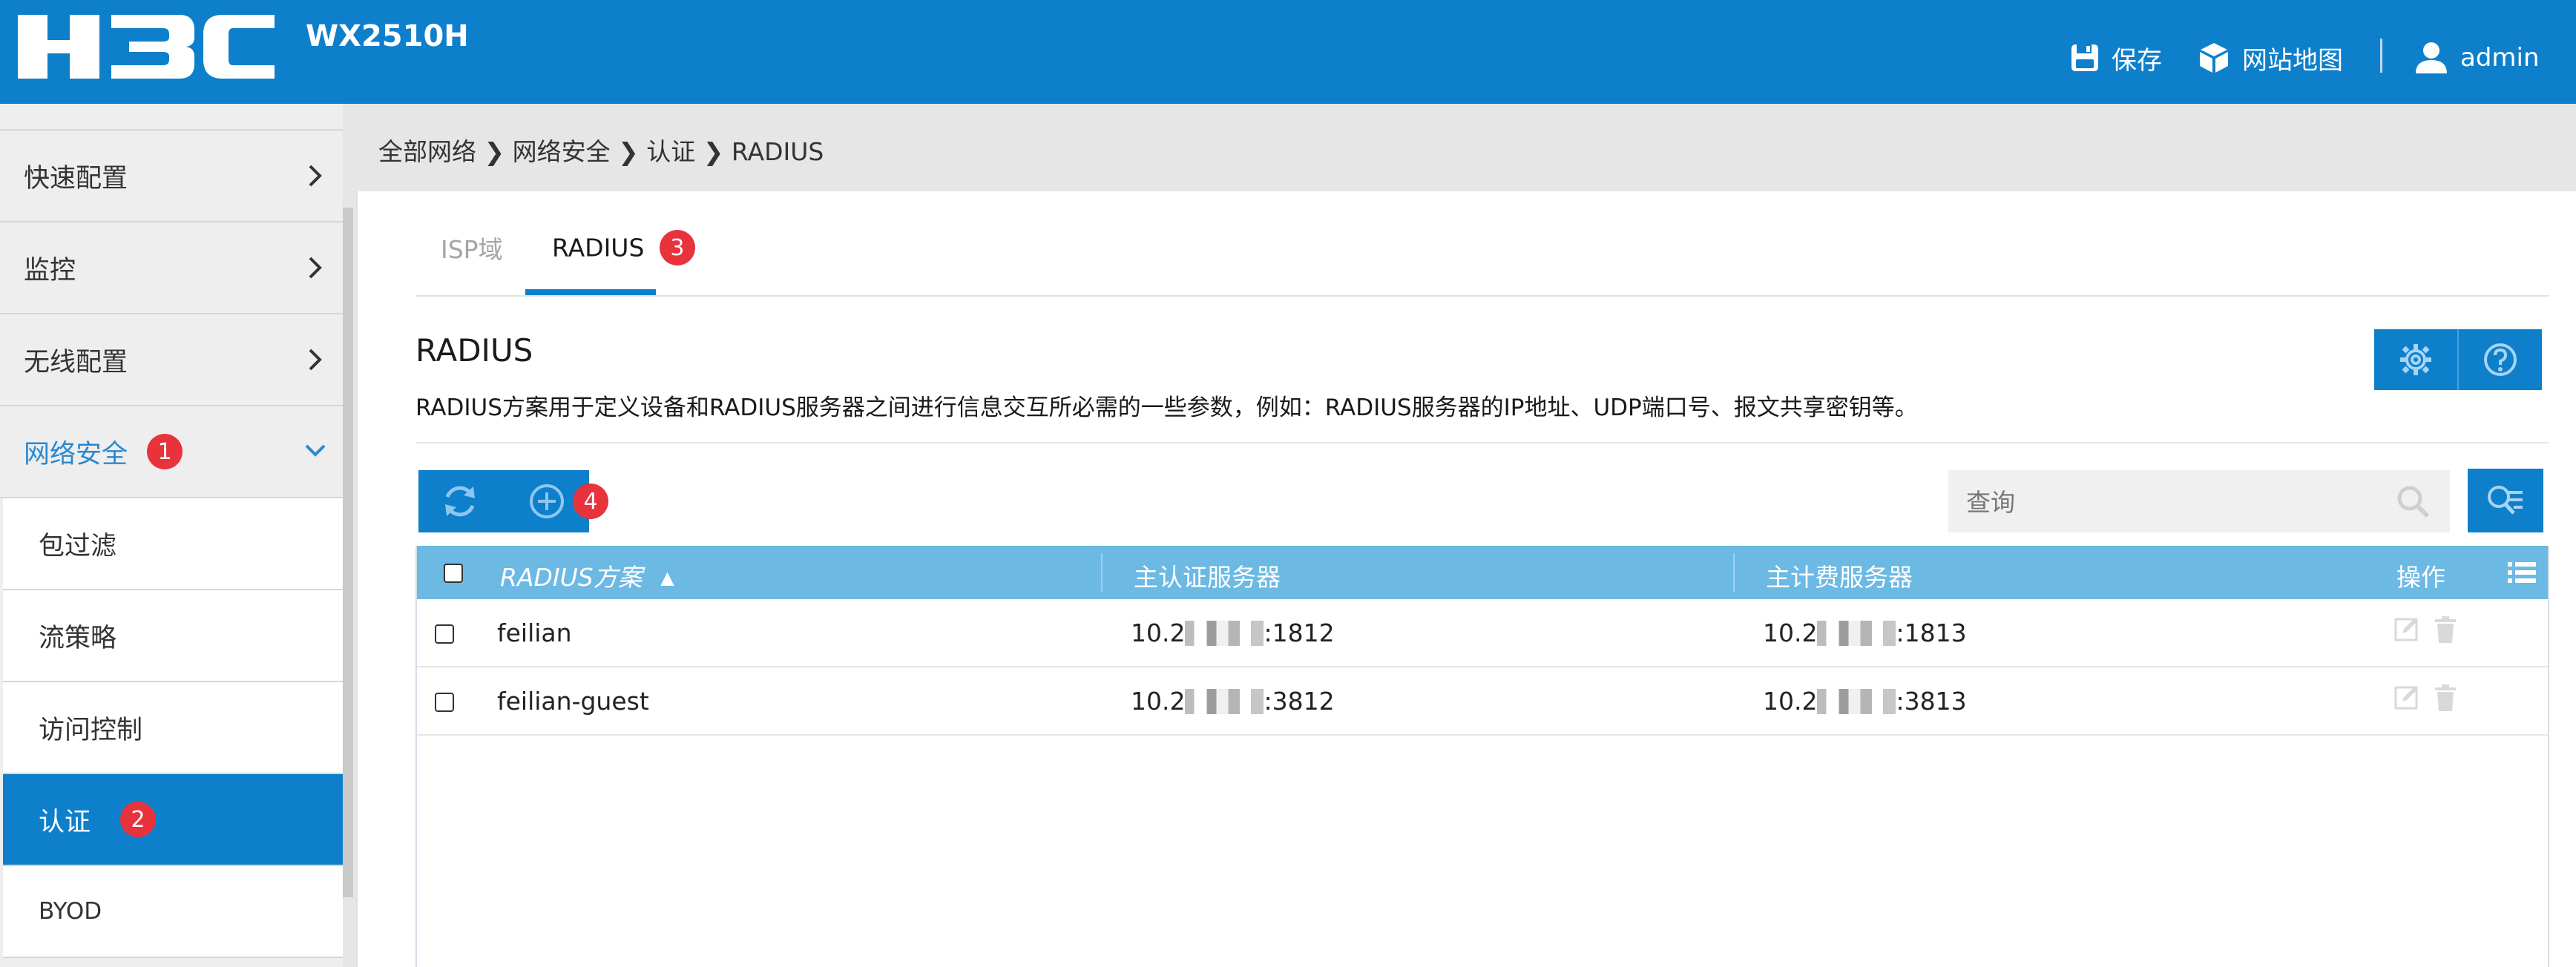 The height and width of the screenshot is (967, 2576). Describe the element at coordinates (78, 546) in the screenshot. I see `sidebar-subitem-label: 包过滤` at that location.